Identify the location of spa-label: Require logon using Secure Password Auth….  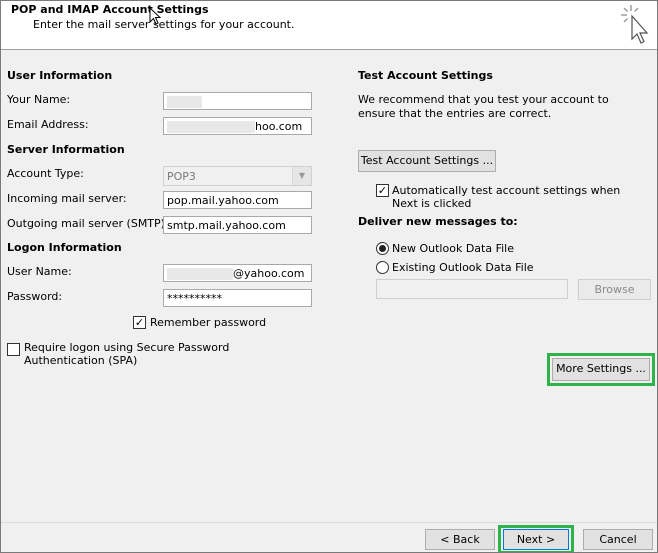
(164, 354).